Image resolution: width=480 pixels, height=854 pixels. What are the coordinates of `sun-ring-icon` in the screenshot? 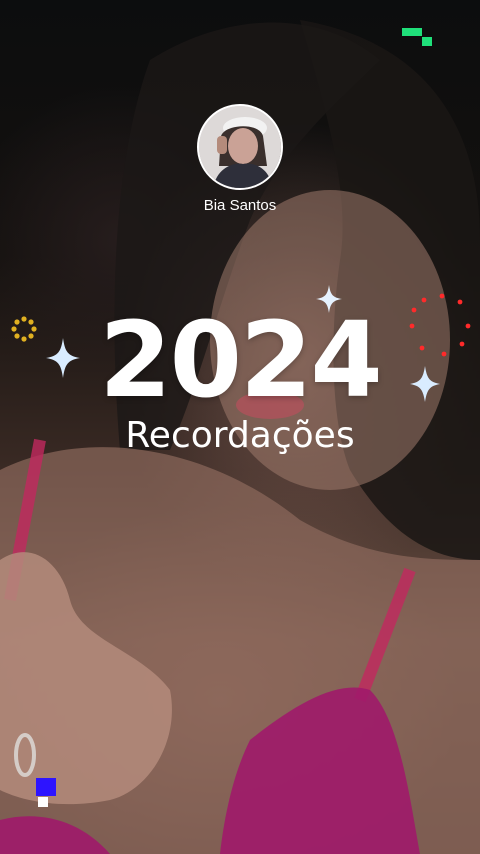 It's located at (24, 329).